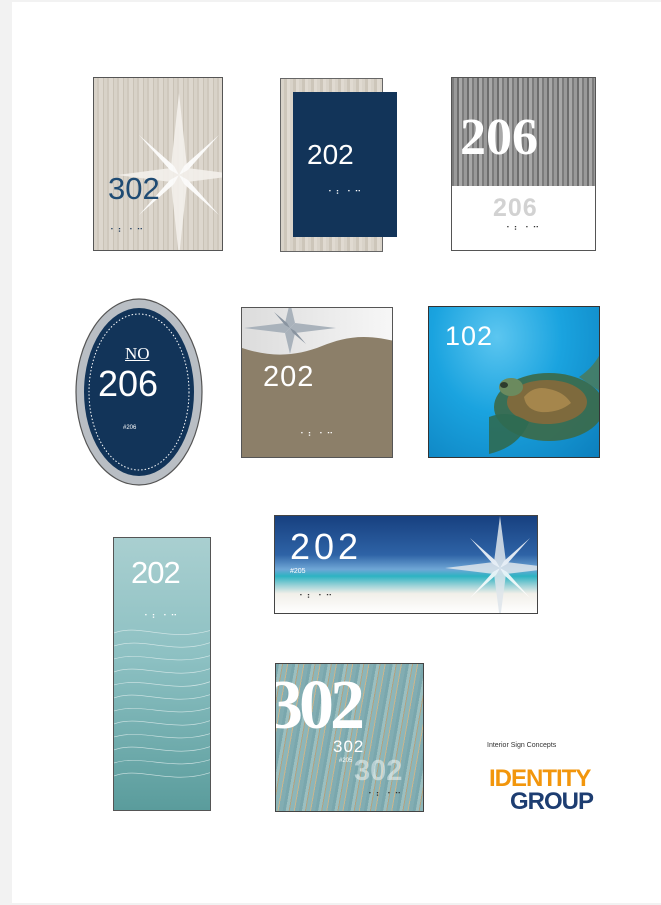 The height and width of the screenshot is (905, 661). I want to click on large-number: 302, so click(320, 705).